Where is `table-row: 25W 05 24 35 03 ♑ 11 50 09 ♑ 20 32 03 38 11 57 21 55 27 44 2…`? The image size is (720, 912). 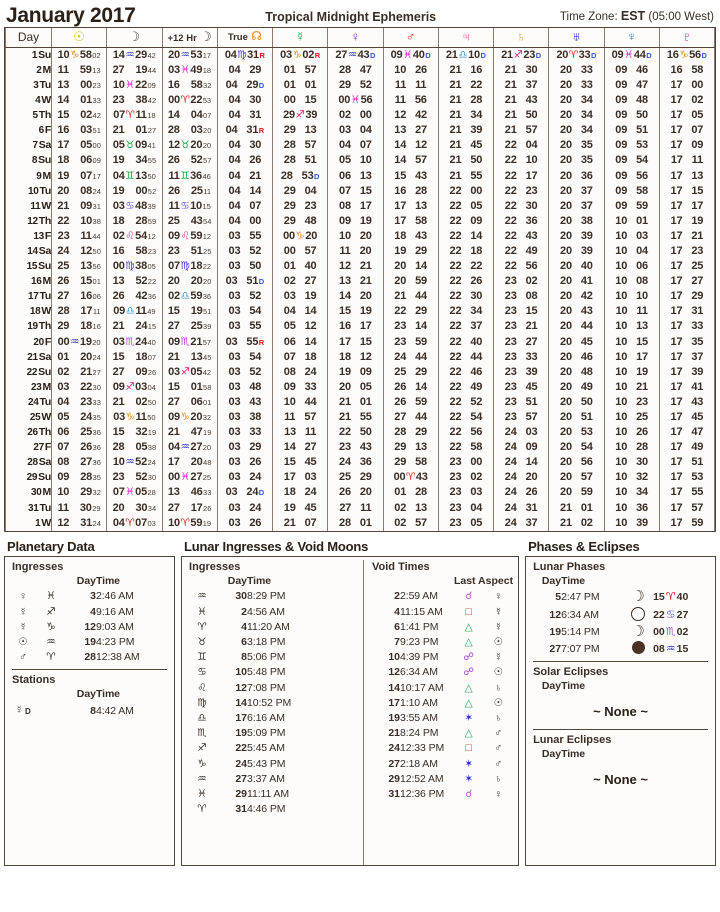 table-row: 25W 05 24 35 03 ♑ 11 50 09 ♑ 20 32 03 38 11 57 21 55 27 44 2… is located at coordinates (360, 418).